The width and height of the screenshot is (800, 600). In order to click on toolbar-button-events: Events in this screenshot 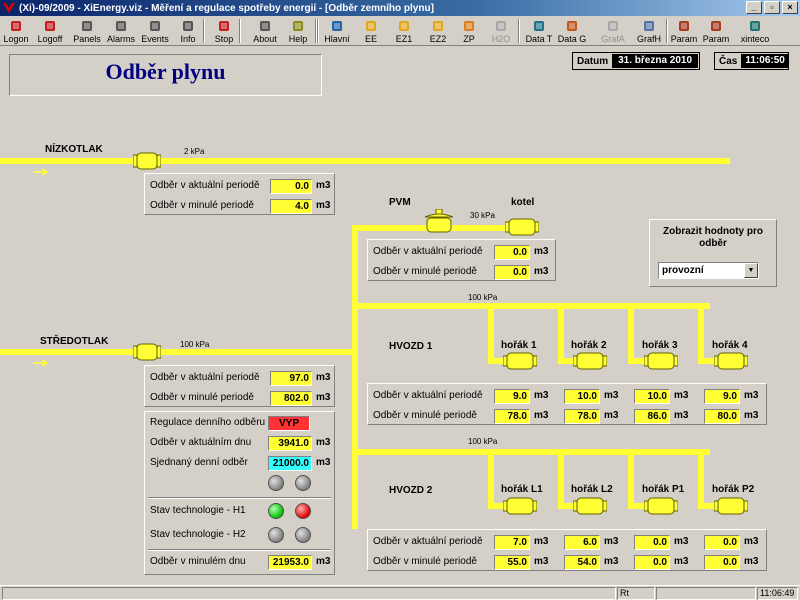, I will do `click(155, 31)`.